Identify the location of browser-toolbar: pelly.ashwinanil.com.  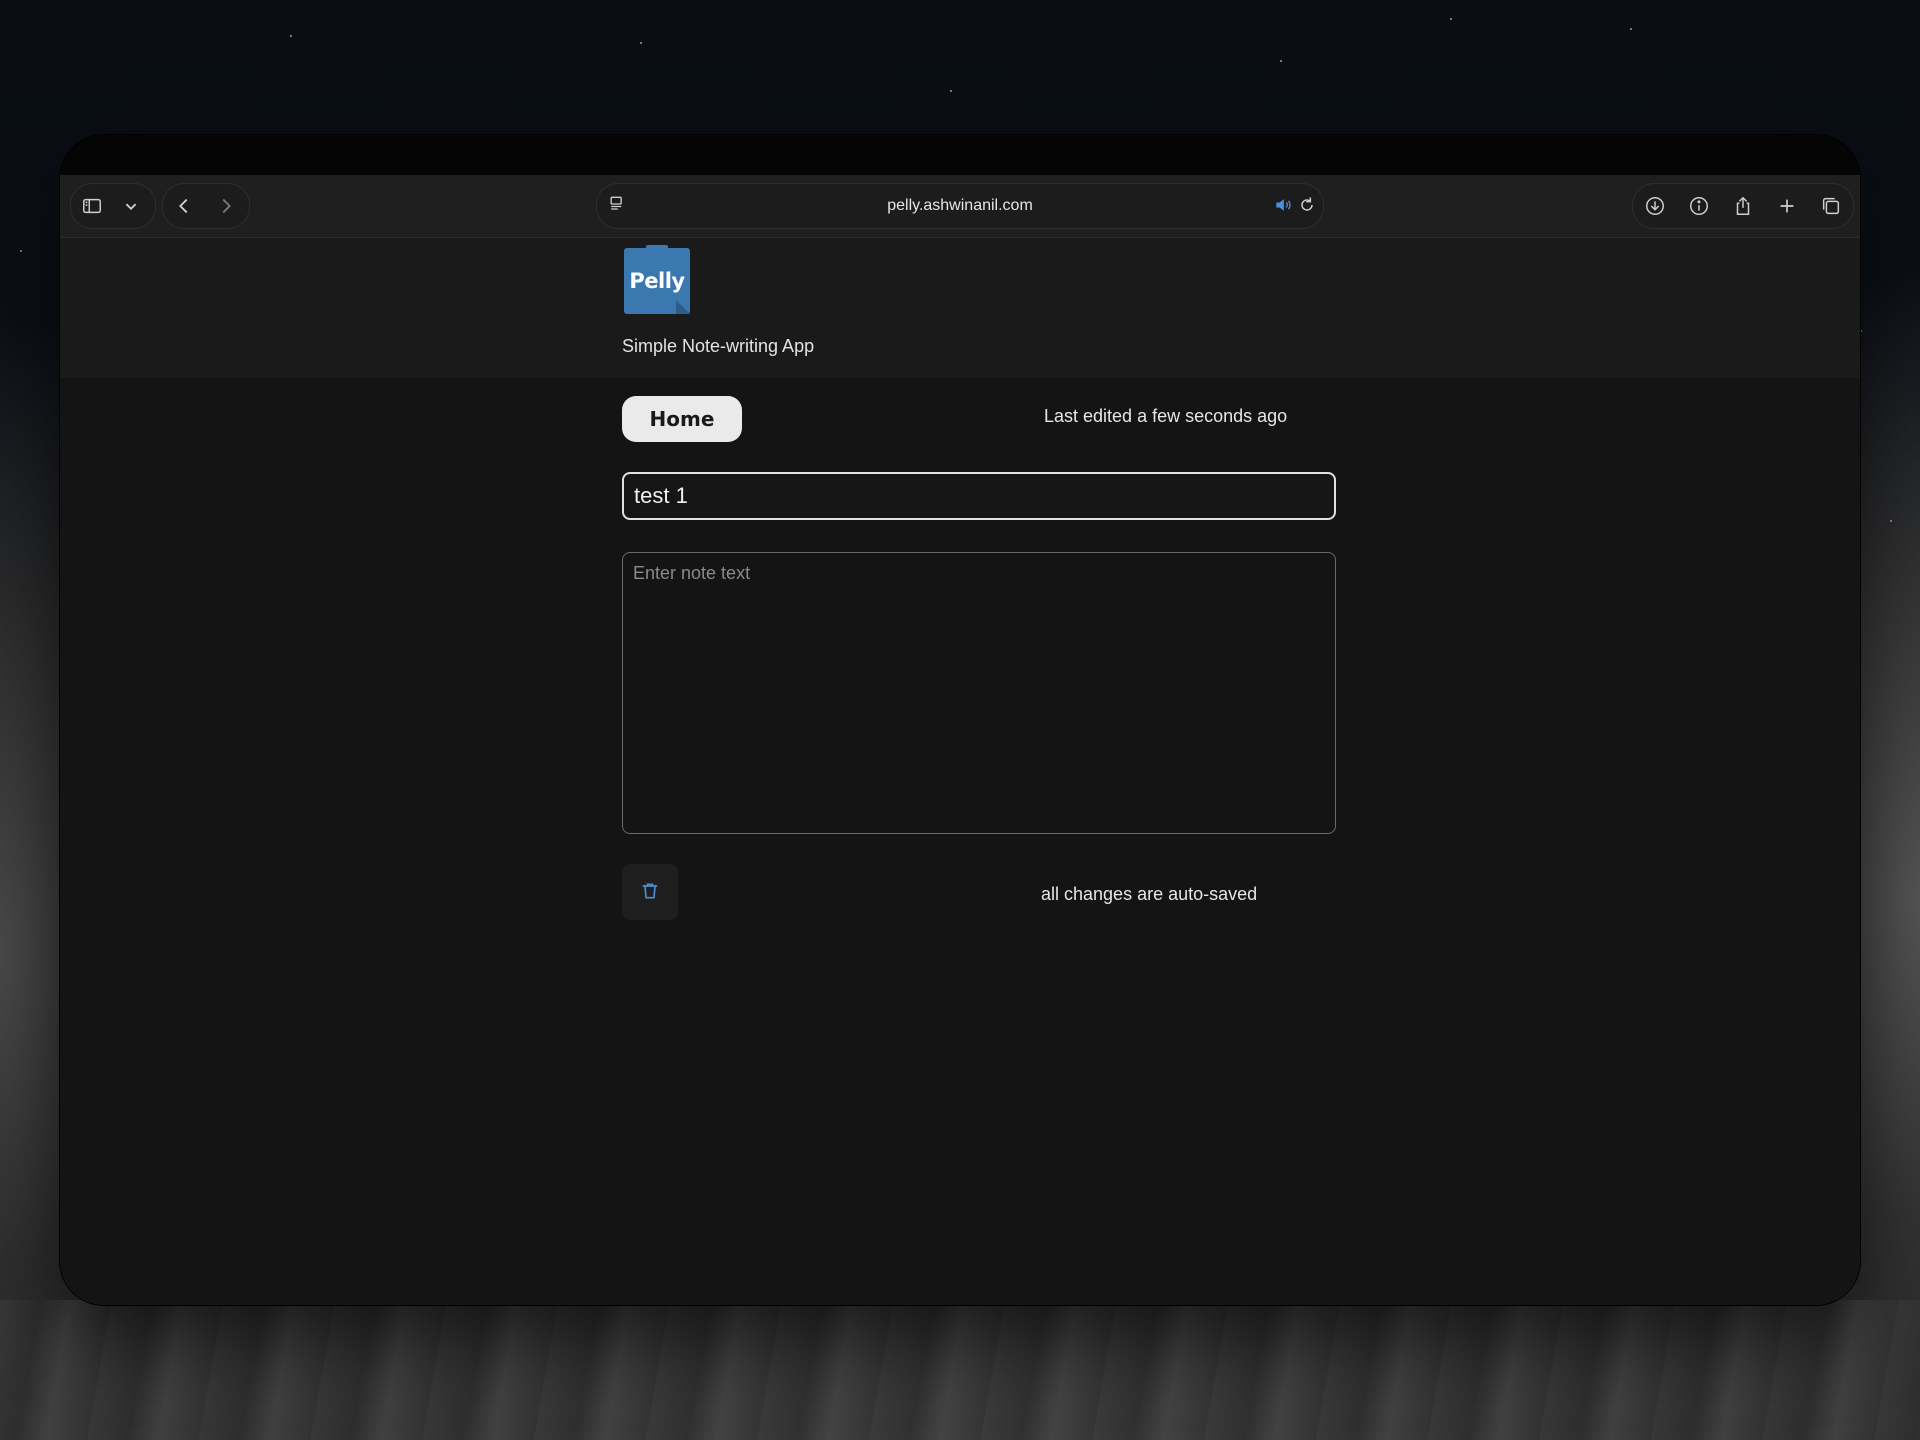
(960, 206).